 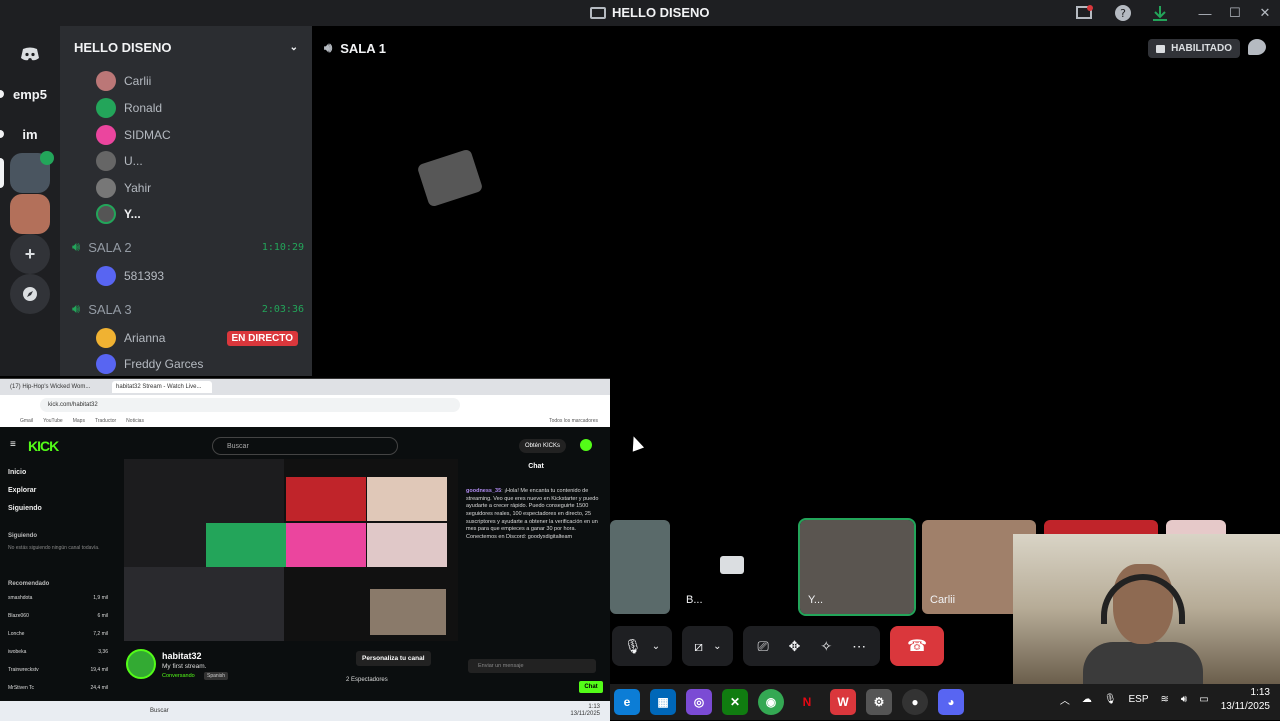 I want to click on nav-explorar: Explorar, so click(x=22, y=490).